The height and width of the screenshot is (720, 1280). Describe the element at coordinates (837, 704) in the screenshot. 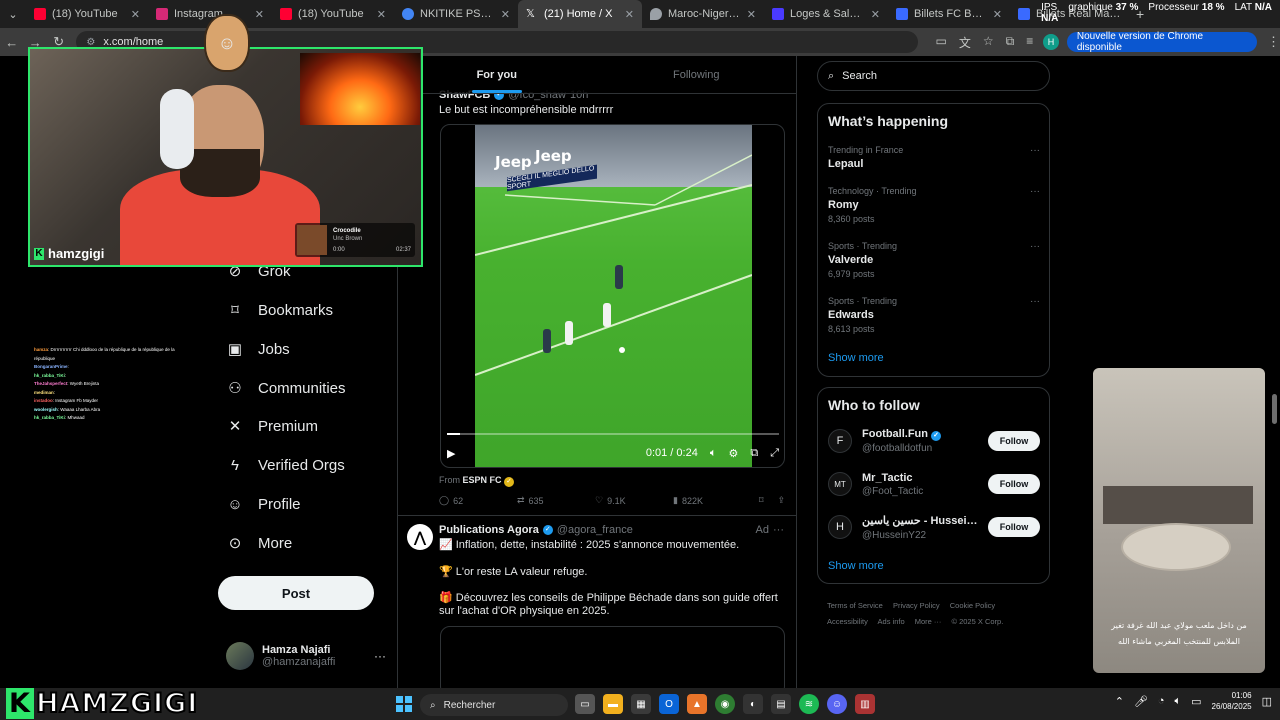

I see `discord-icon: ☺` at that location.